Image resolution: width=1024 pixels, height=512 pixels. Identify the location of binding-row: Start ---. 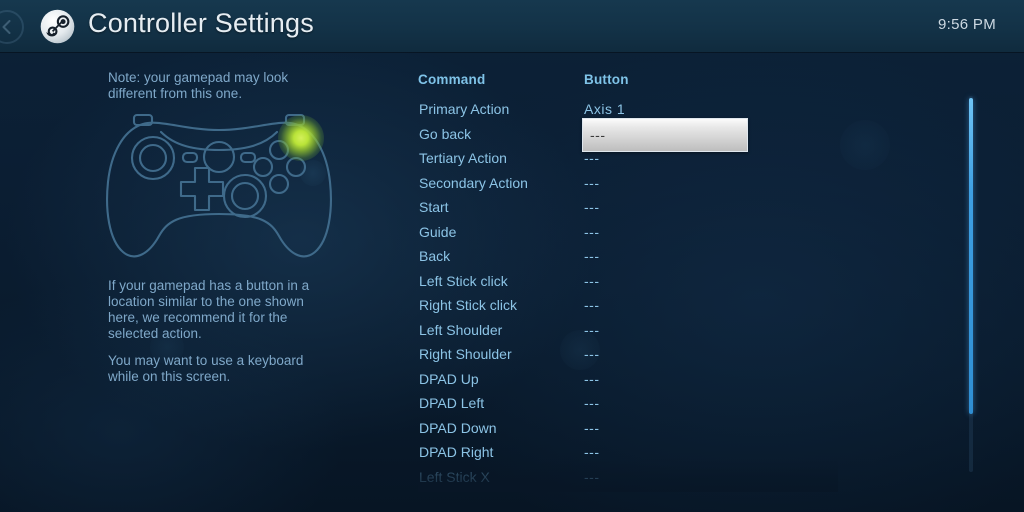
(628, 211).